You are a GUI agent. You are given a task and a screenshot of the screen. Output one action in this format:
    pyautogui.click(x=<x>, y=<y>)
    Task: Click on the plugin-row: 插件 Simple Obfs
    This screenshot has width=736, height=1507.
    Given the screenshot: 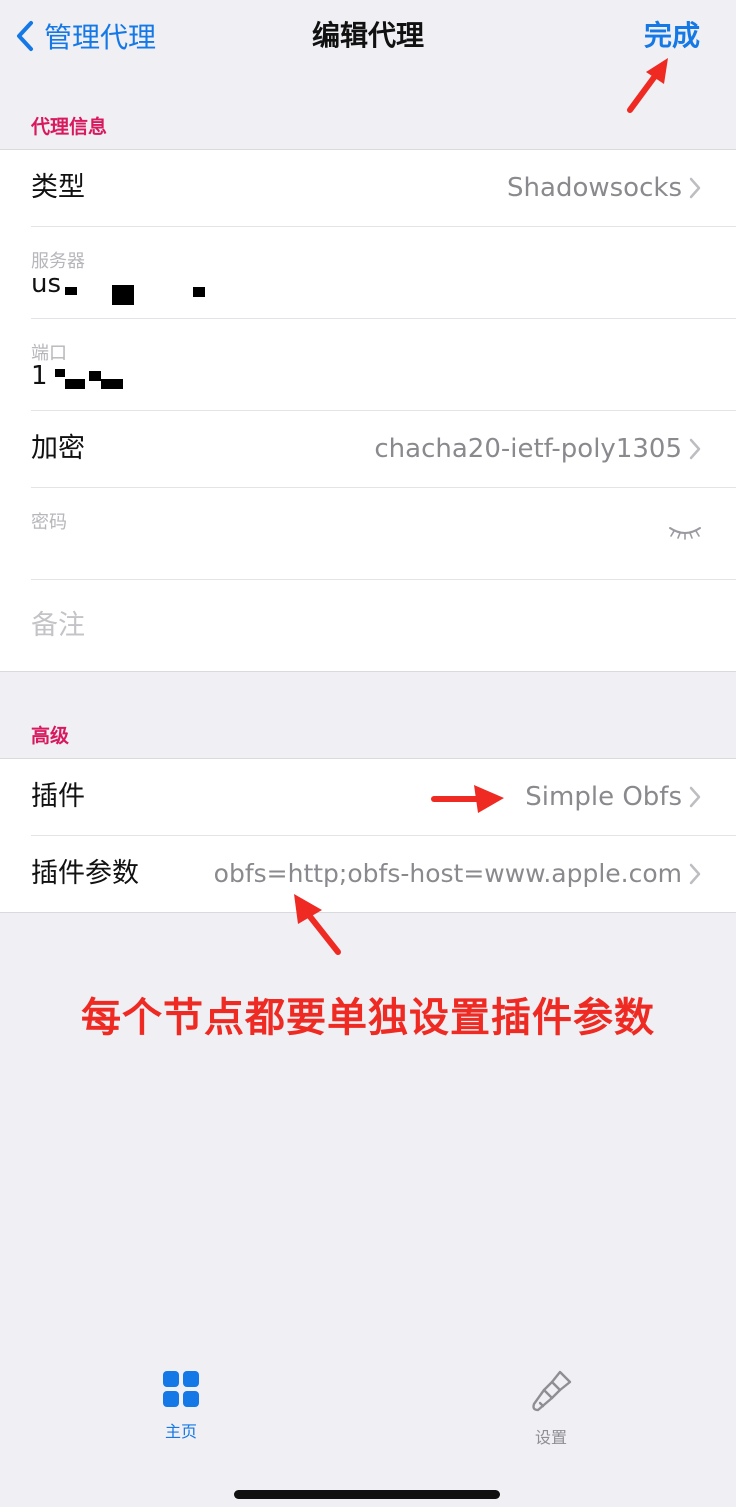 What is the action you would take?
    pyautogui.click(x=383, y=797)
    